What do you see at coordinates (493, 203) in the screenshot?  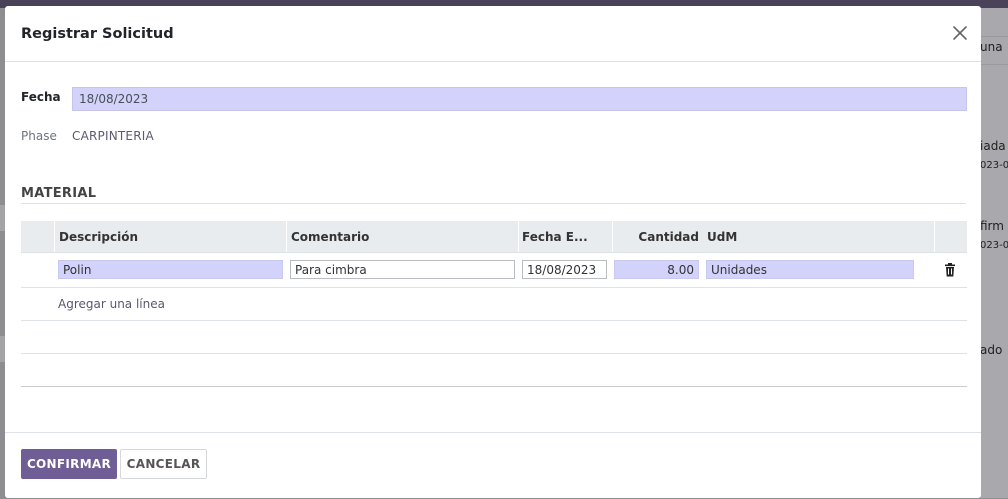 I see `section-divider` at bounding box center [493, 203].